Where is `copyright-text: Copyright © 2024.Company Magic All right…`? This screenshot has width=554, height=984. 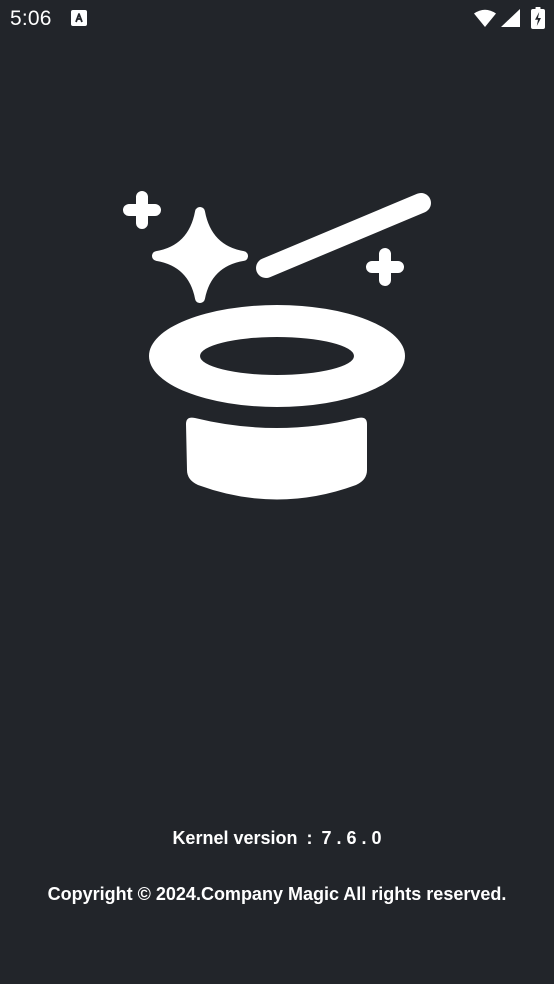 copyright-text: Copyright © 2024.Company Magic All right… is located at coordinates (277, 894).